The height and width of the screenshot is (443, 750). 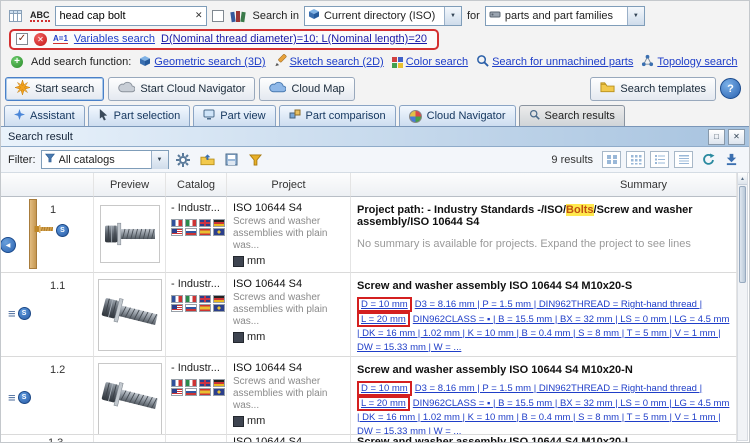 What do you see at coordinates (707, 160) in the screenshot?
I see `refresh-icon` at bounding box center [707, 160].